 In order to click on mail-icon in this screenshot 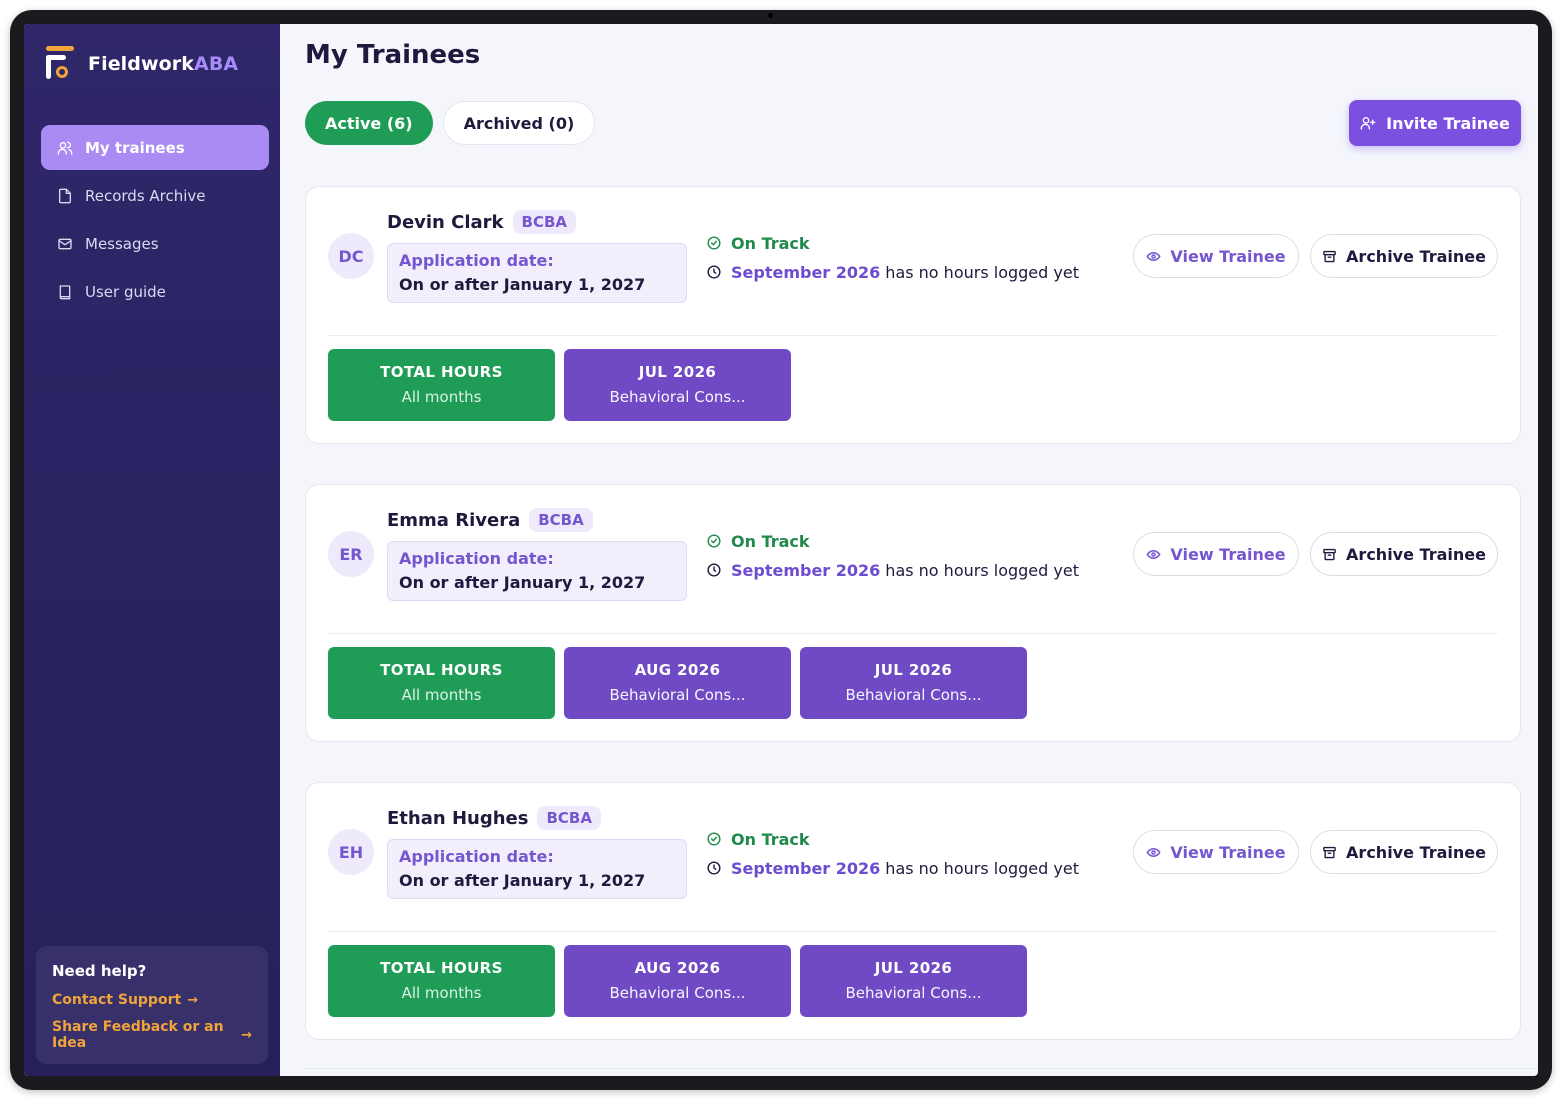, I will do `click(65, 244)`.